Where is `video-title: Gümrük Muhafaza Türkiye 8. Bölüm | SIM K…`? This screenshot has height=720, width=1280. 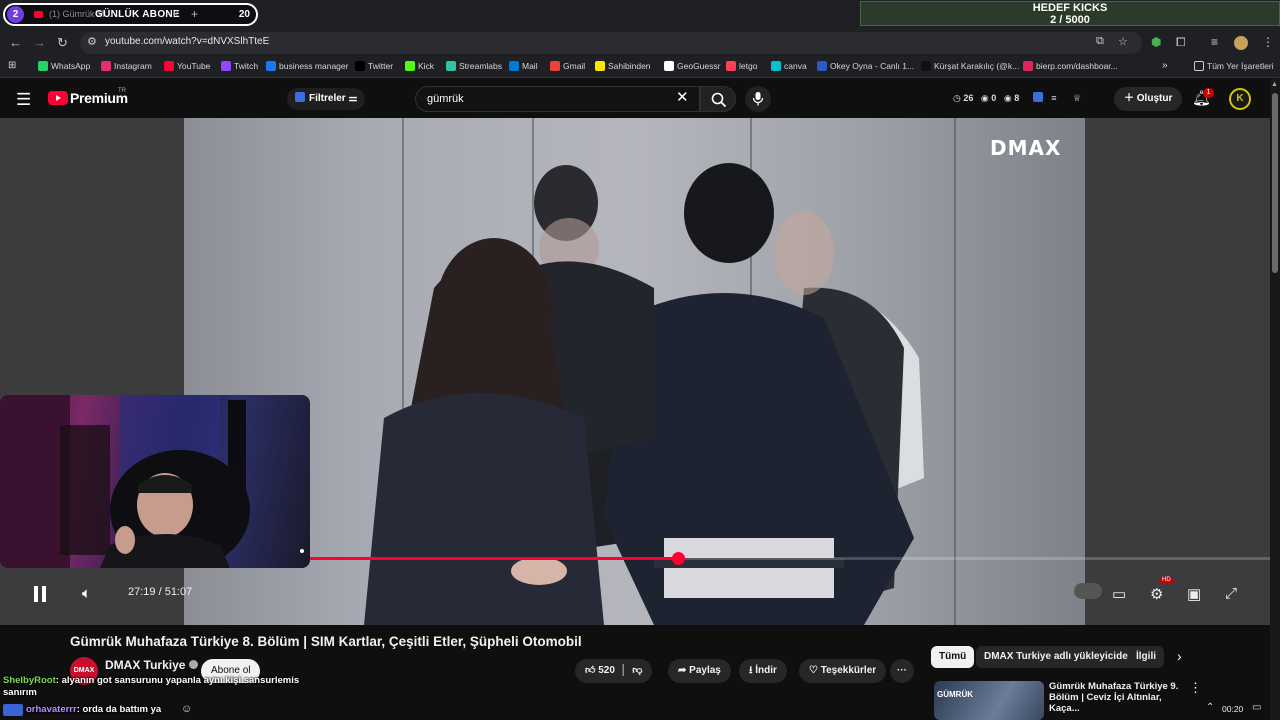 video-title: Gümrük Muhafaza Türkiye 8. Bölüm | SIM K… is located at coordinates (326, 641).